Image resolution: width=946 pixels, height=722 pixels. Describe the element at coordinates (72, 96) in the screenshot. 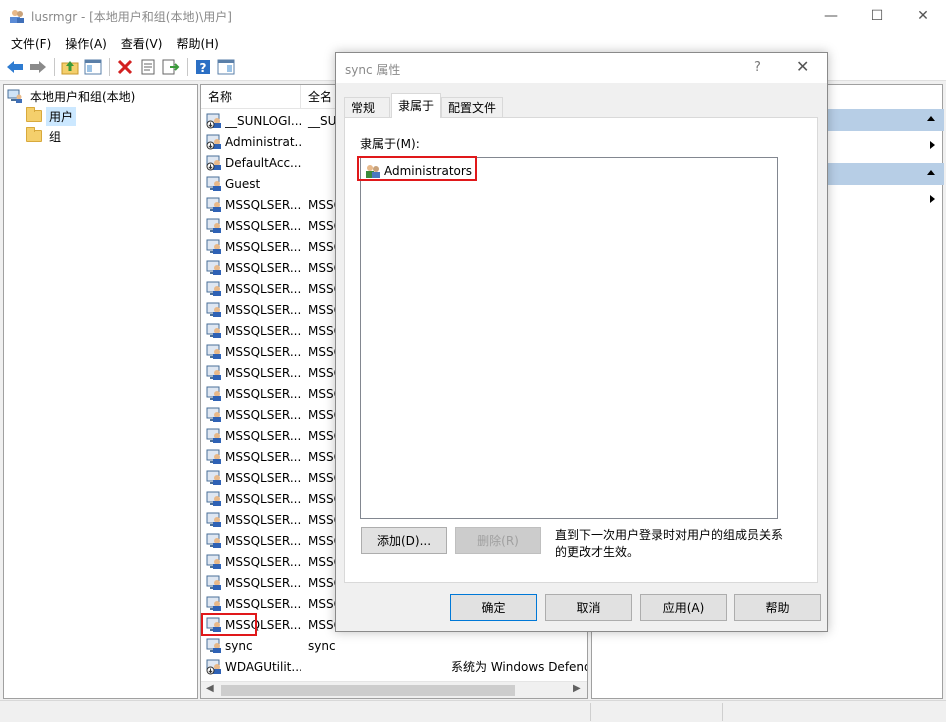

I see `tree-root: 本地用户和组(本地)` at that location.